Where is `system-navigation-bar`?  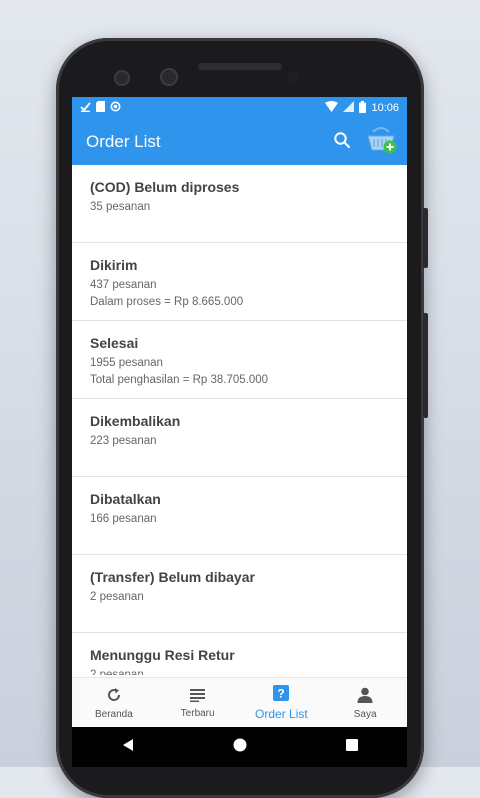 system-navigation-bar is located at coordinates (239, 747).